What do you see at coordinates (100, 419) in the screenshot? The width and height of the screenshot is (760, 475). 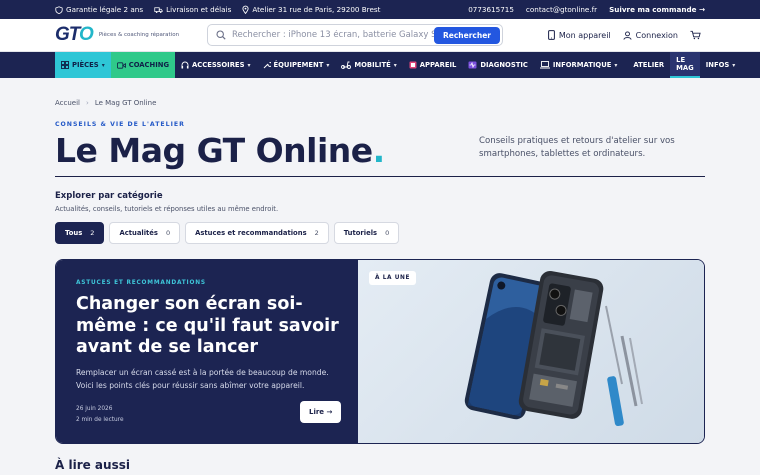 I see `article-read-time: 2 min de lecture` at bounding box center [100, 419].